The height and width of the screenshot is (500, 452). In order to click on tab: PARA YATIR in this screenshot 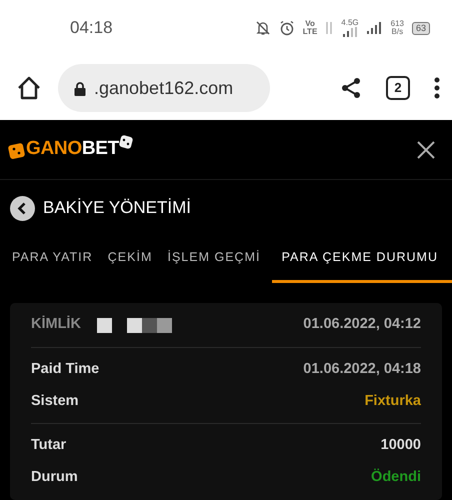, I will do `click(52, 259)`.